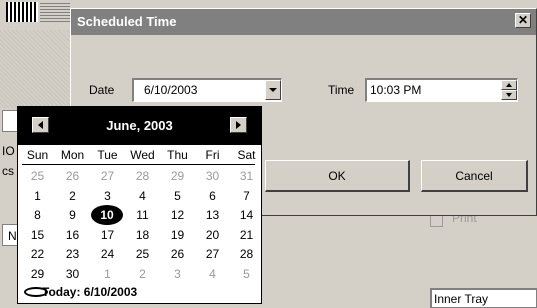 The width and height of the screenshot is (537, 308). Describe the element at coordinates (8, 171) in the screenshot. I see `background-snip-2: cs` at that location.